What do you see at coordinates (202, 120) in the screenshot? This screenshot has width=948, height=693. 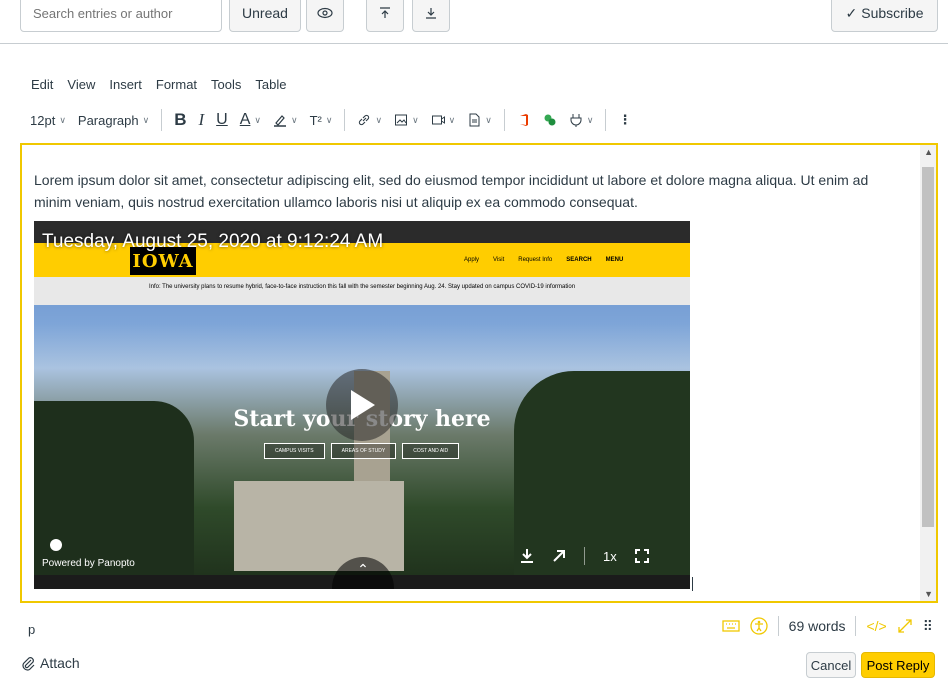 I see `italic-button: I` at bounding box center [202, 120].